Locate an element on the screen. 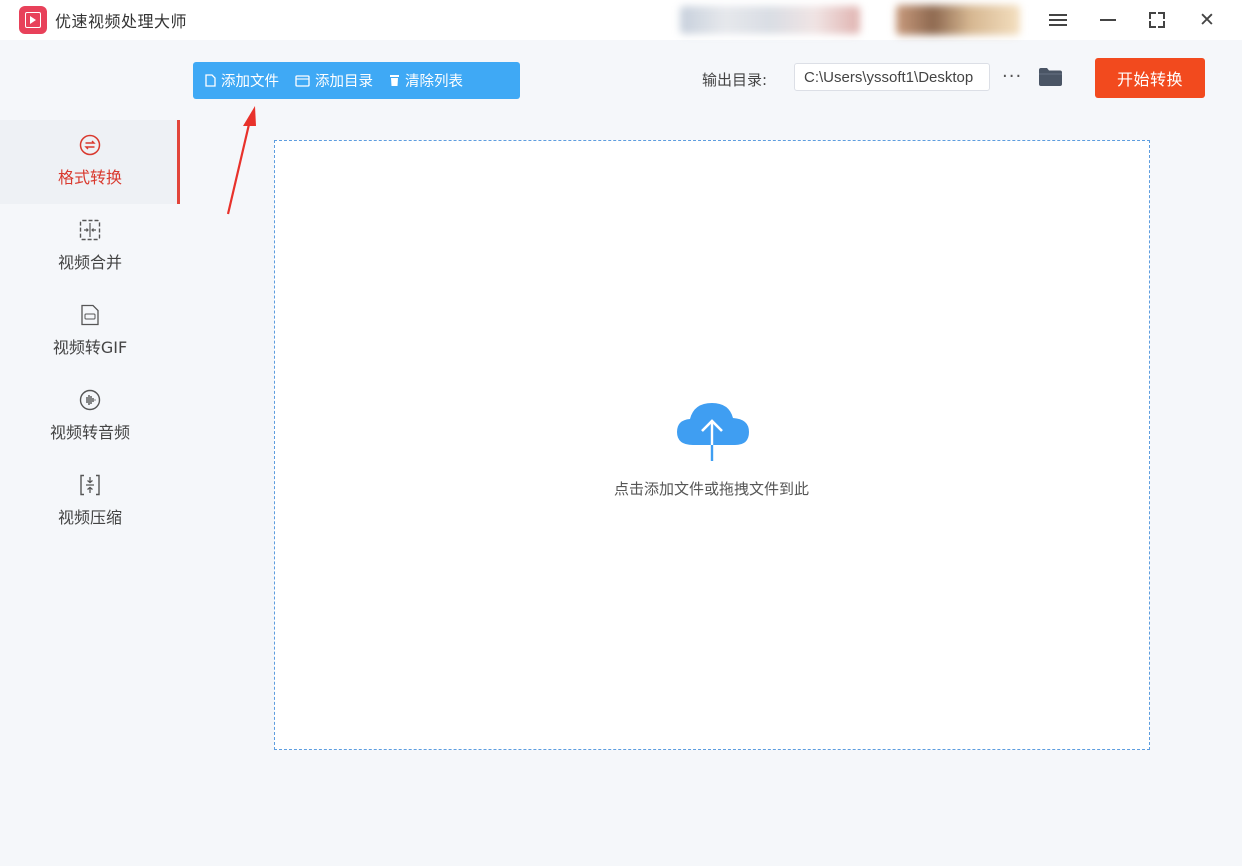 The height and width of the screenshot is (866, 1242). sidebar-item-video-merge: 视频合并 is located at coordinates (90, 247).